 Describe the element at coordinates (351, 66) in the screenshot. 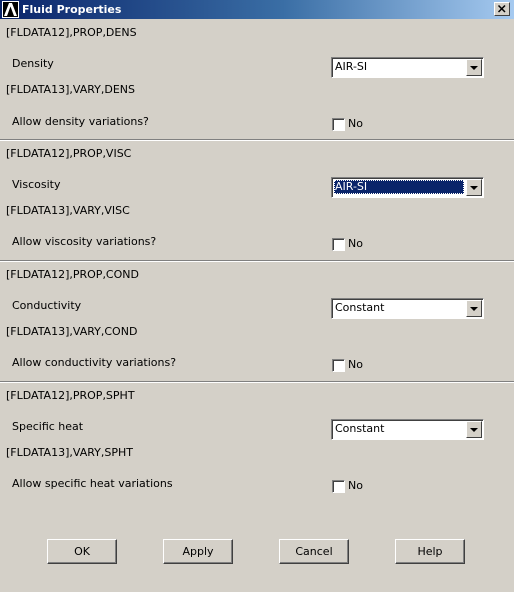

I see `density-dropdown-value: AIR-SI` at that location.